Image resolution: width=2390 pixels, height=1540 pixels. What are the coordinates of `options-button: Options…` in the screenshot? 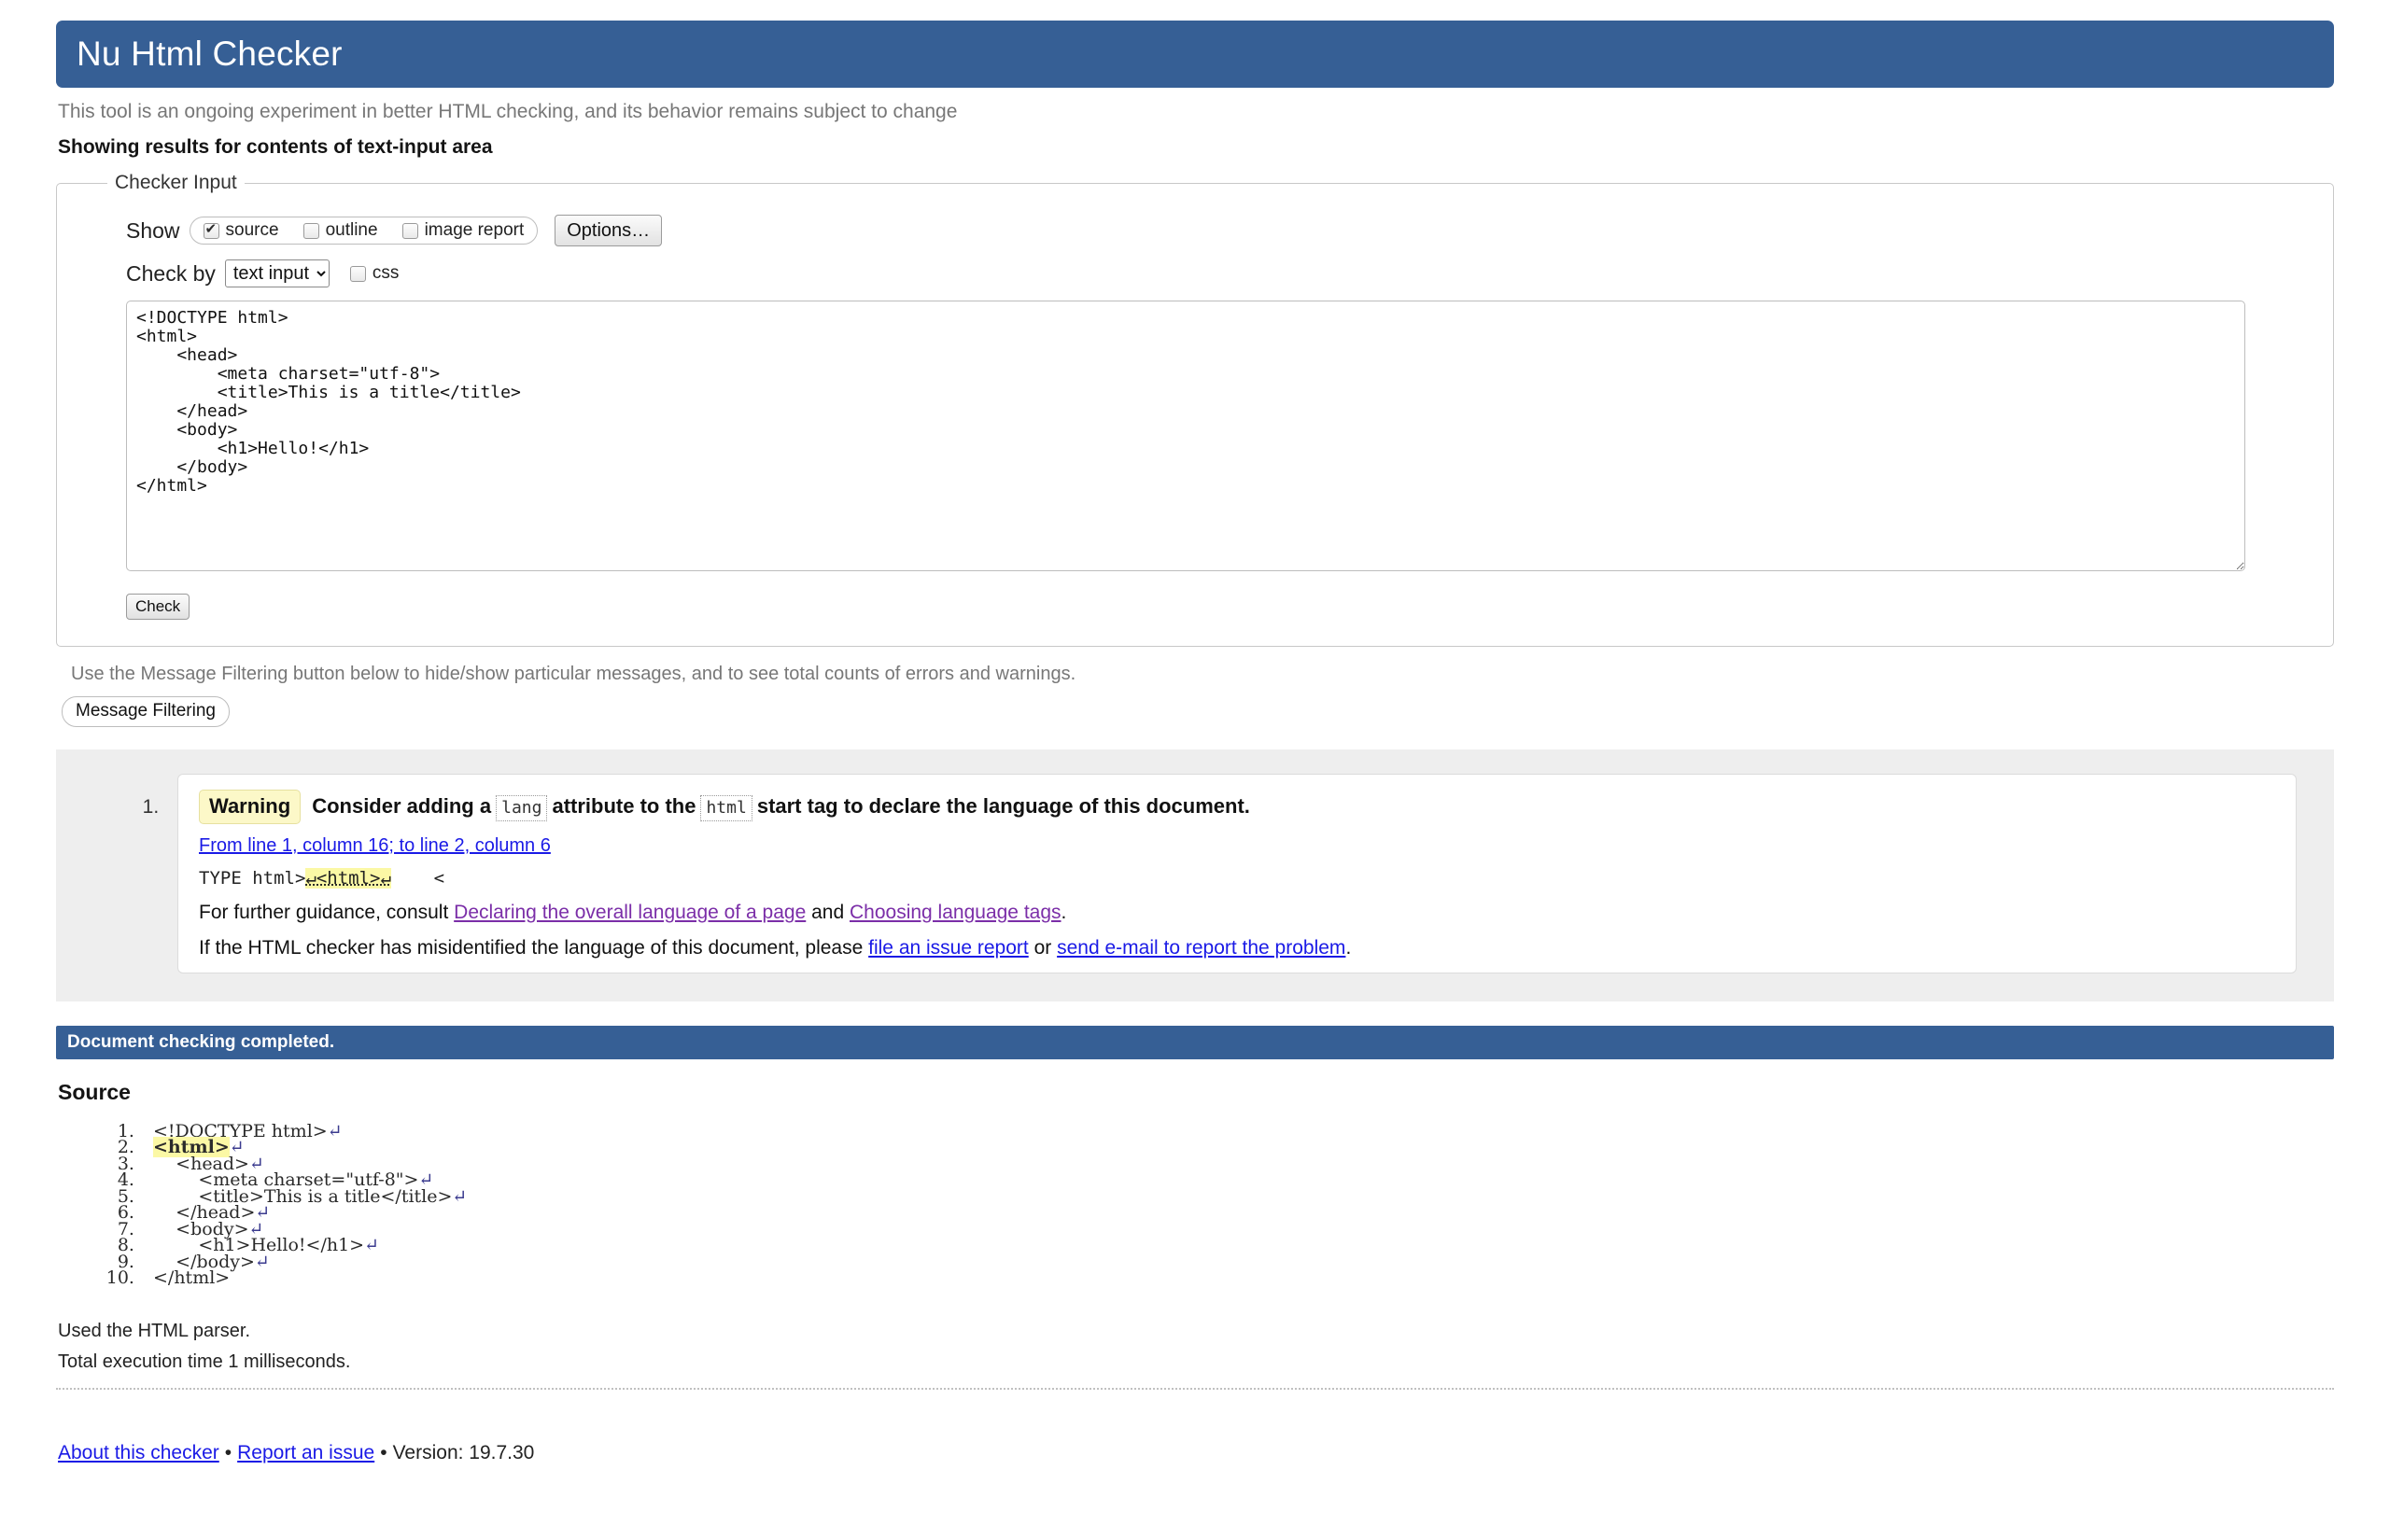 It's located at (609, 230).